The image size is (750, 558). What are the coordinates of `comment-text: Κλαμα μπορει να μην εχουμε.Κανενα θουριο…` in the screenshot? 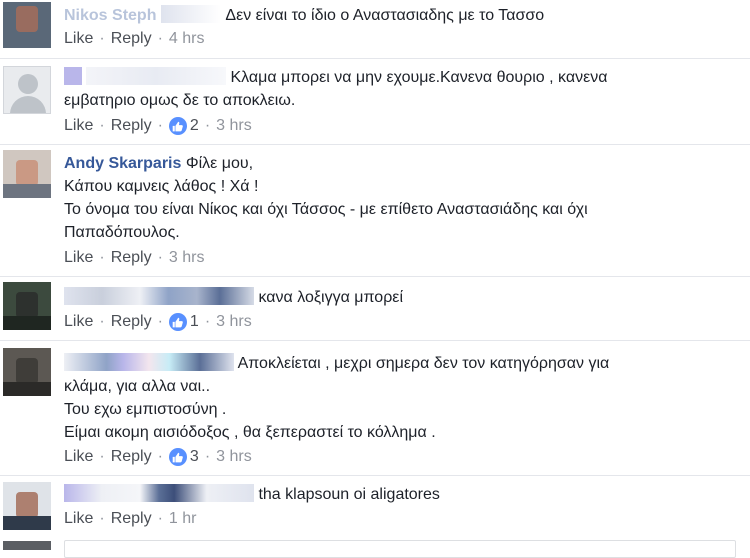 It's located at (404, 89).